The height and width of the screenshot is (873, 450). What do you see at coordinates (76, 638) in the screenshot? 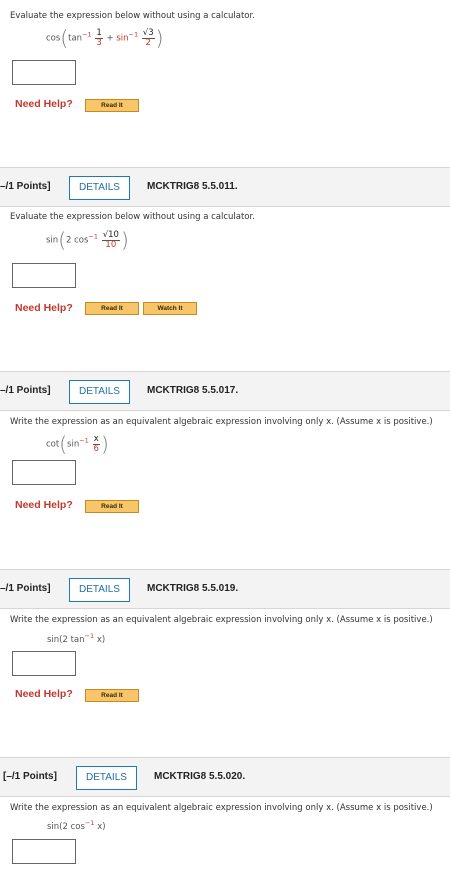
I see `question-4-expression: sin(2 tan−1 x)` at bounding box center [76, 638].